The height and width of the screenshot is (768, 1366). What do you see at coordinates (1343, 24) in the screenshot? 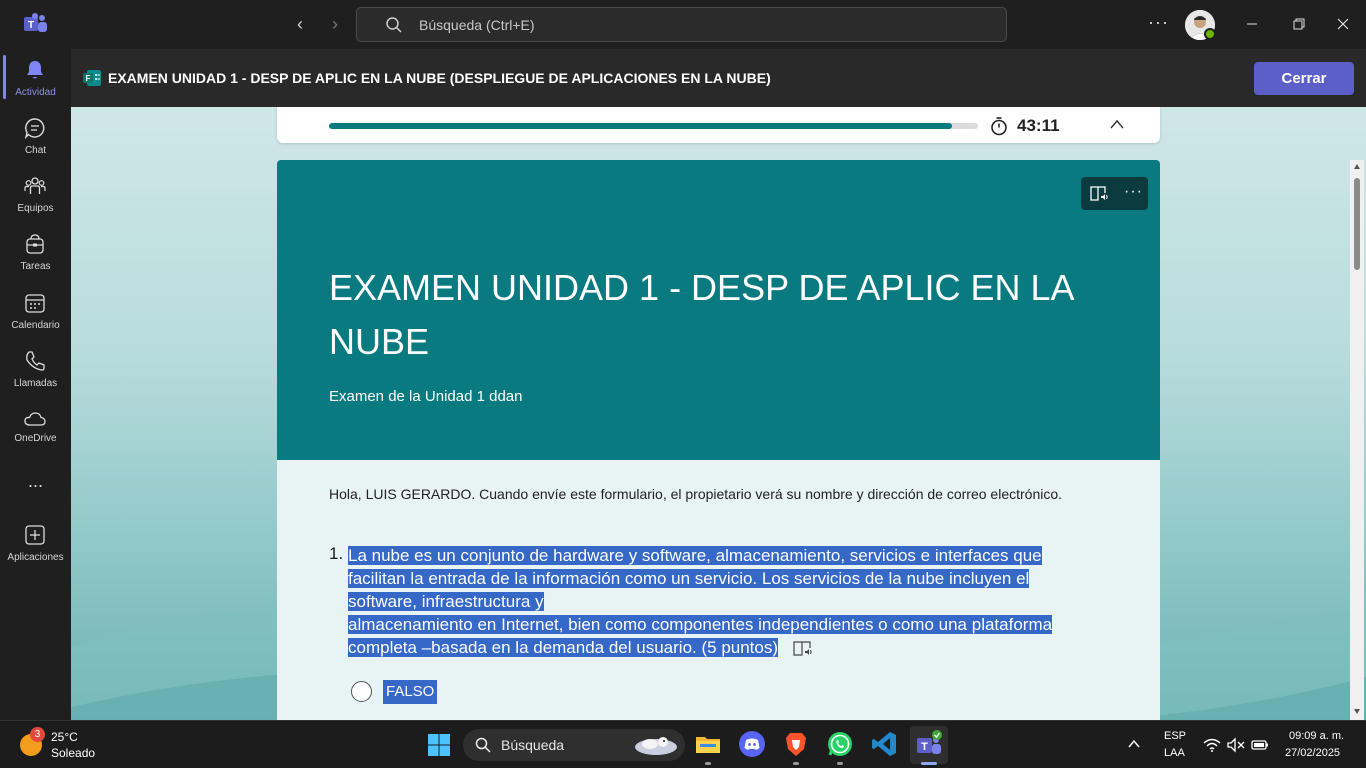
I see `close-window-icon` at bounding box center [1343, 24].